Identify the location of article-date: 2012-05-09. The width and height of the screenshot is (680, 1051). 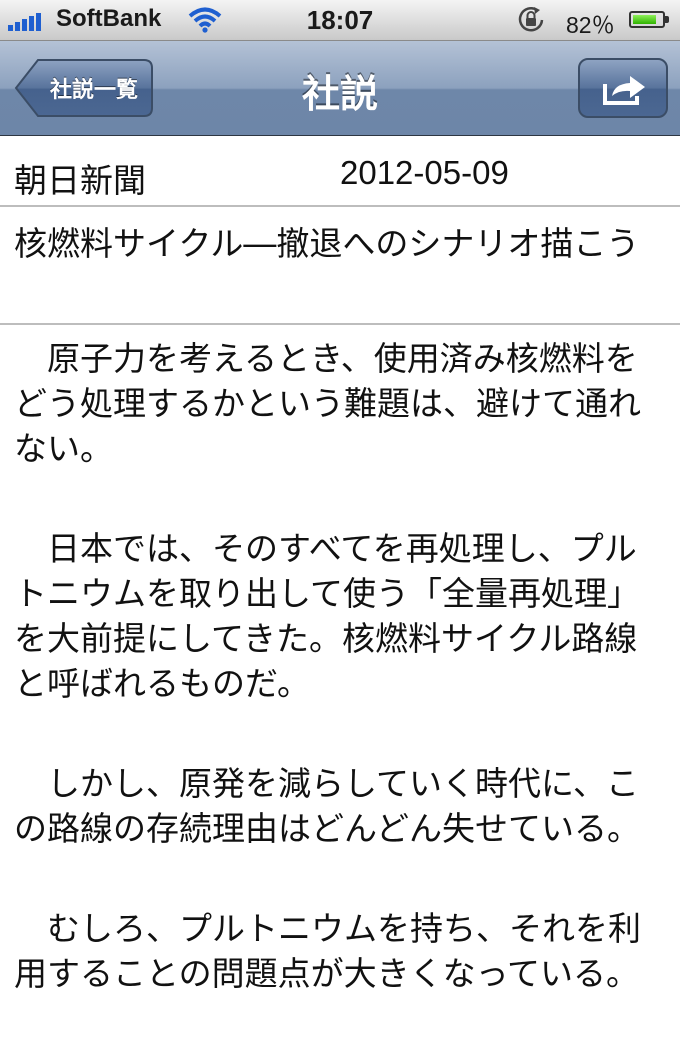
(424, 172).